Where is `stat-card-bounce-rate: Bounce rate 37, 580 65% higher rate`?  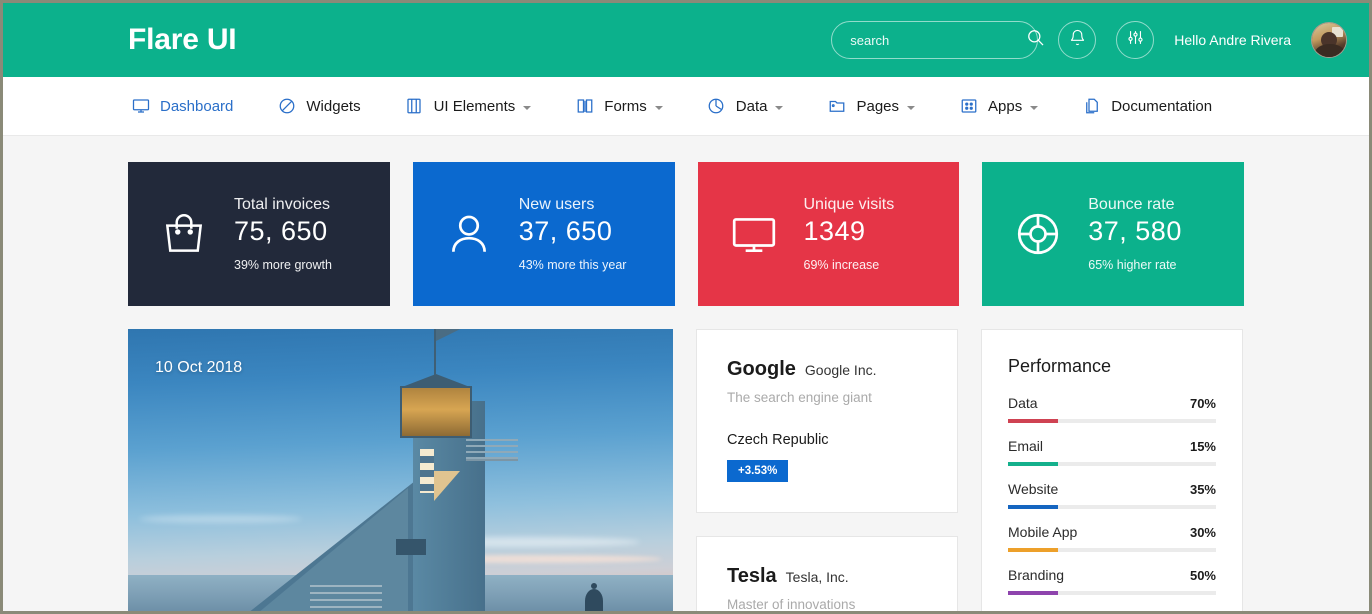
stat-card-bounce-rate: Bounce rate 37, 580 65% higher rate is located at coordinates (1113, 234).